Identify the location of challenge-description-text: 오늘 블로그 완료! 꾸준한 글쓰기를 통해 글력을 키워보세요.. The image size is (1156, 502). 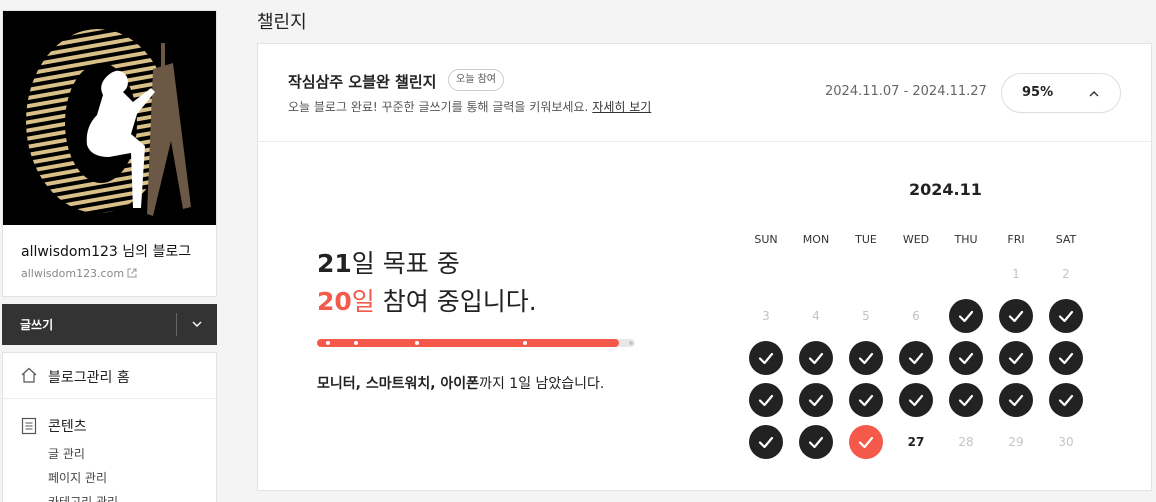
(438, 107).